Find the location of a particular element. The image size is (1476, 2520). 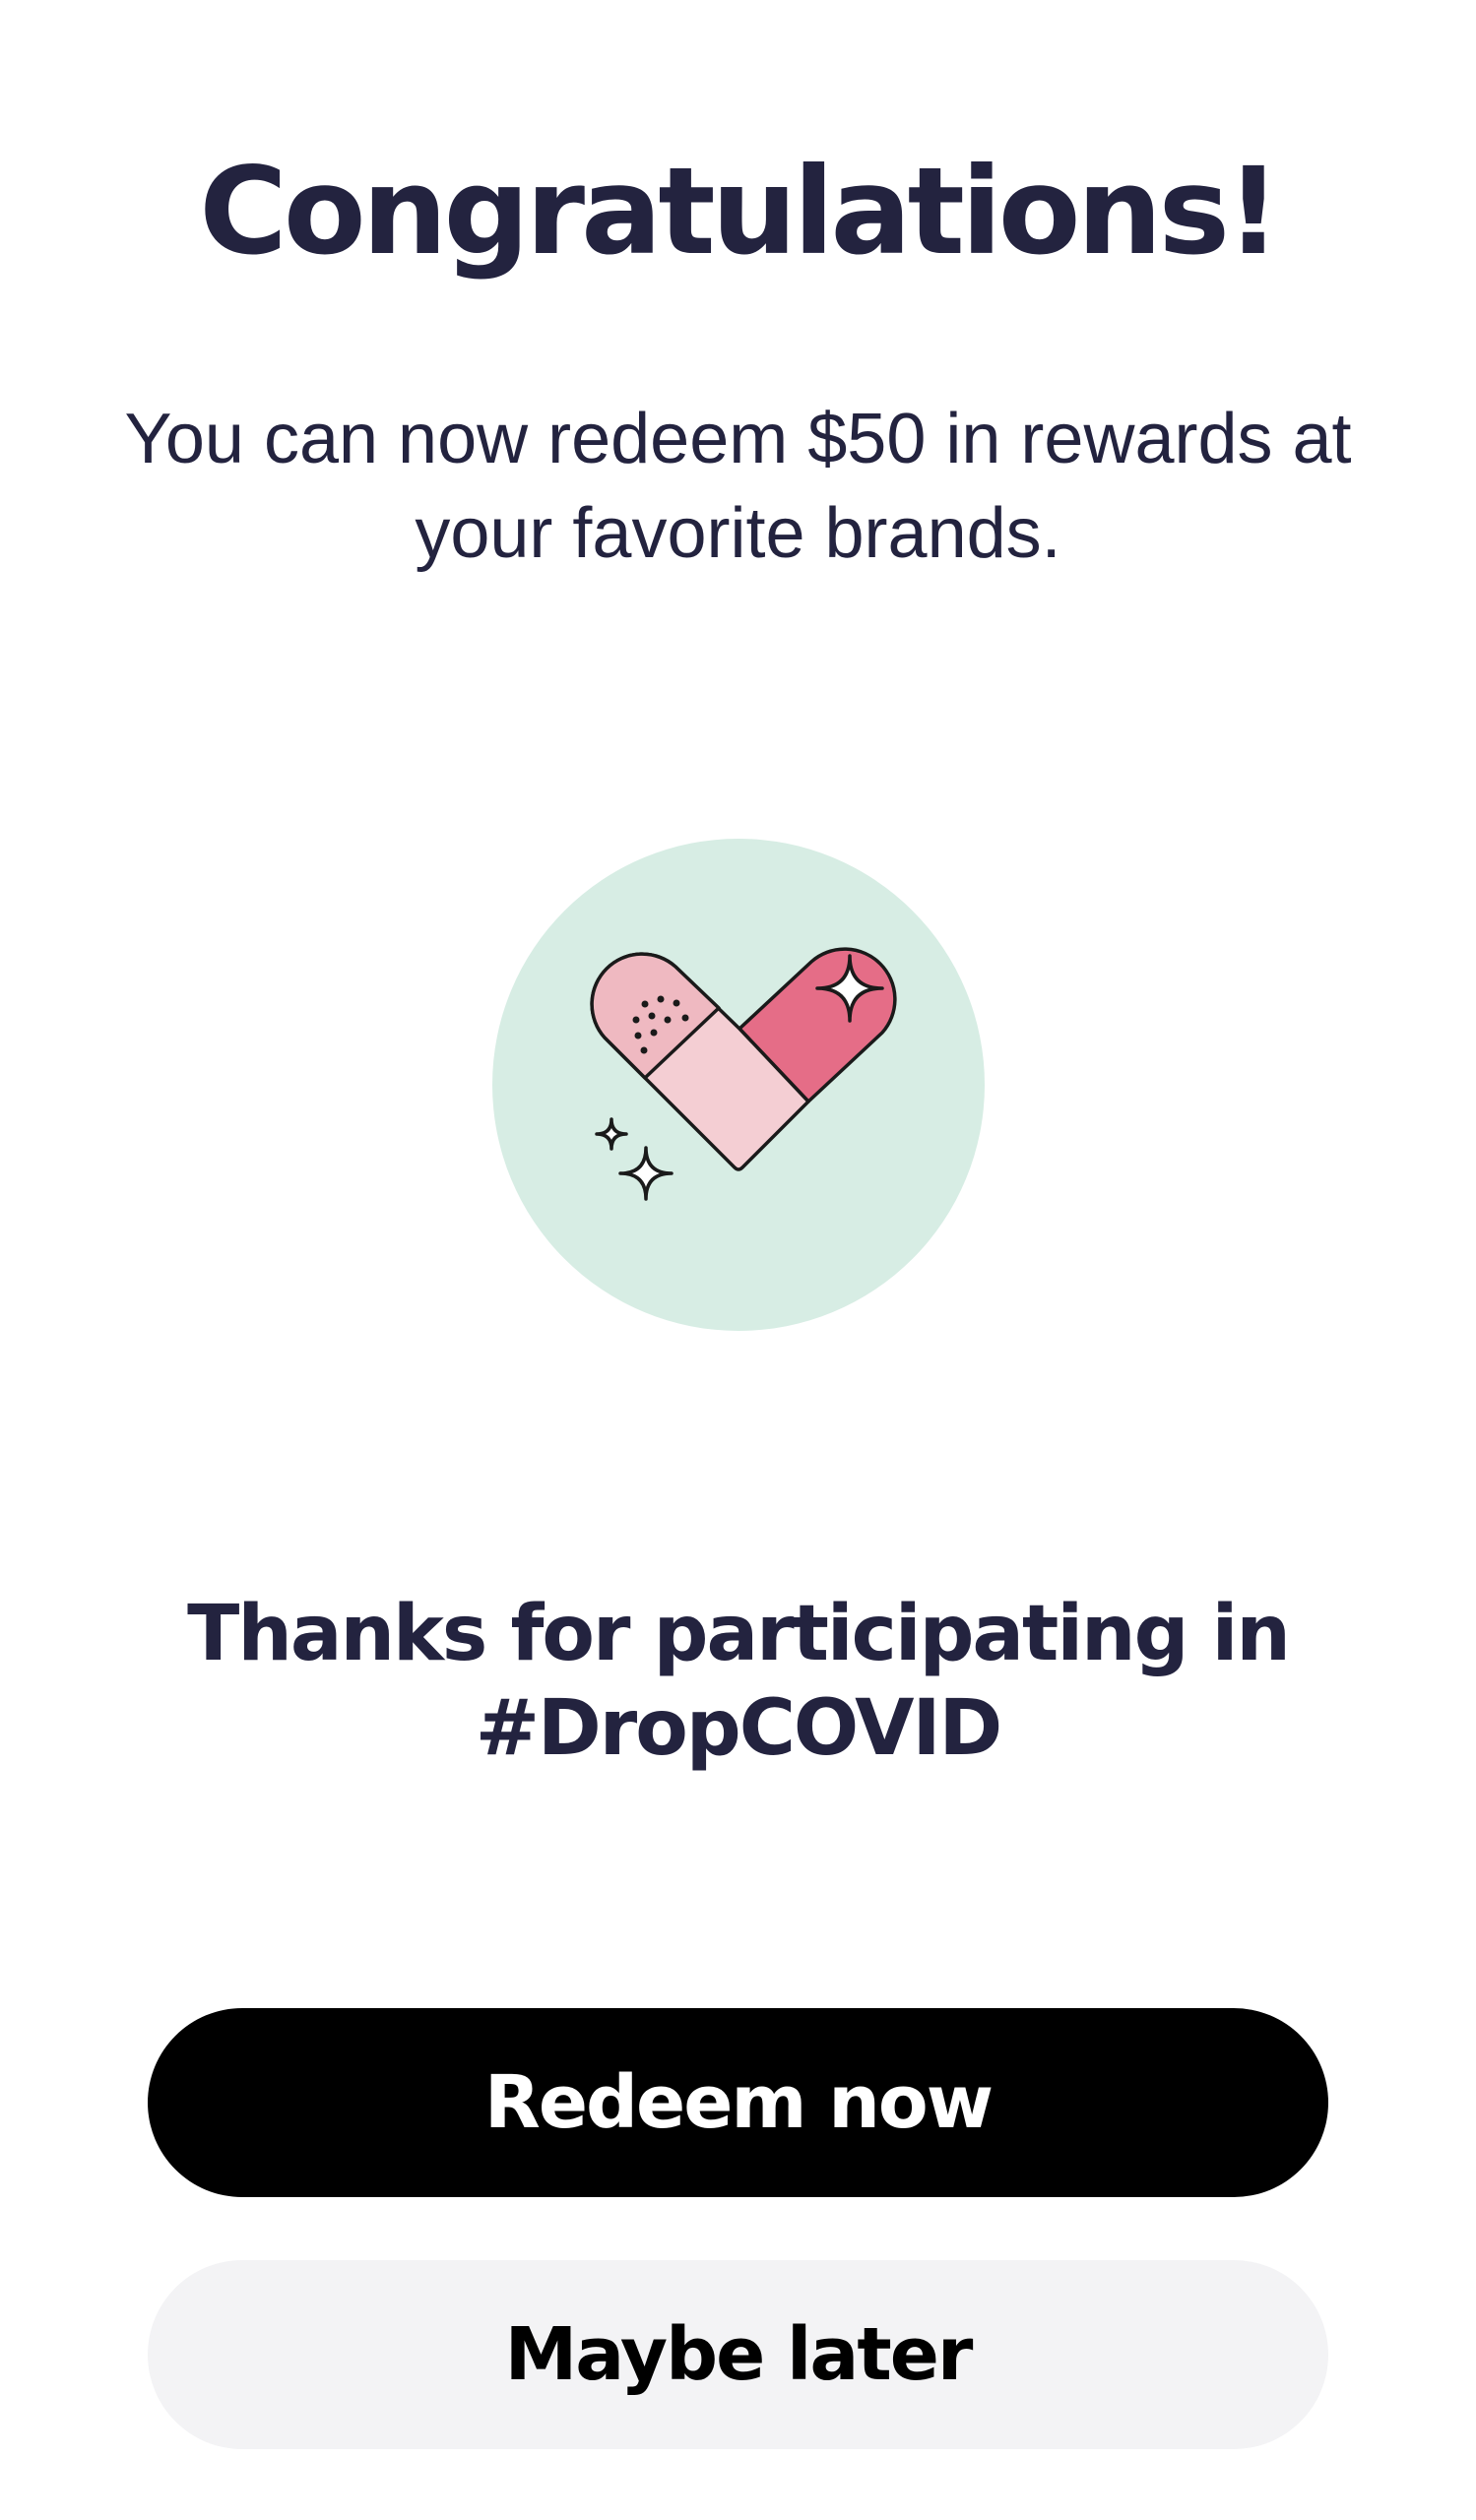

illustration is located at coordinates (738, 1085).